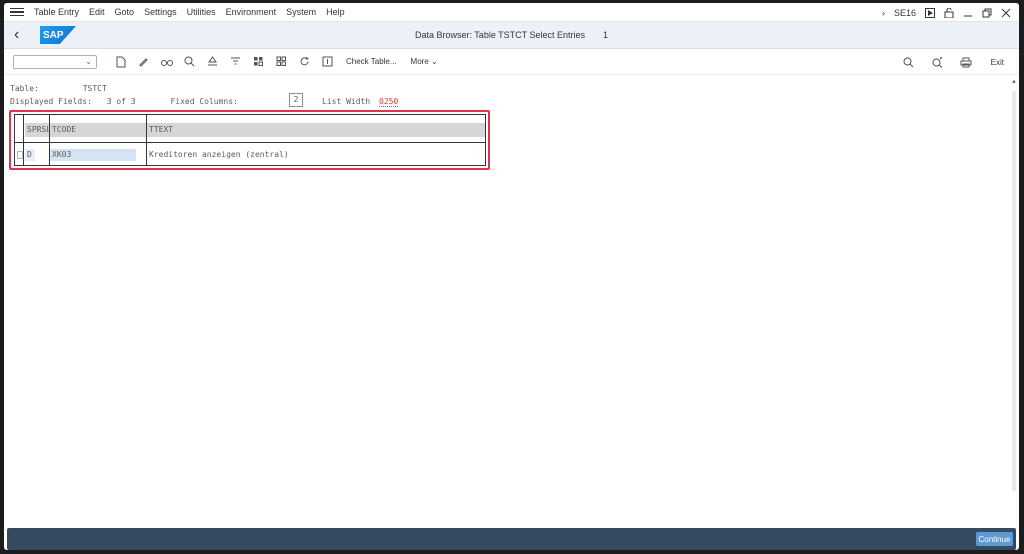 The width and height of the screenshot is (1024, 554). Describe the element at coordinates (327, 62) in the screenshot. I see `info-document-icon` at that location.